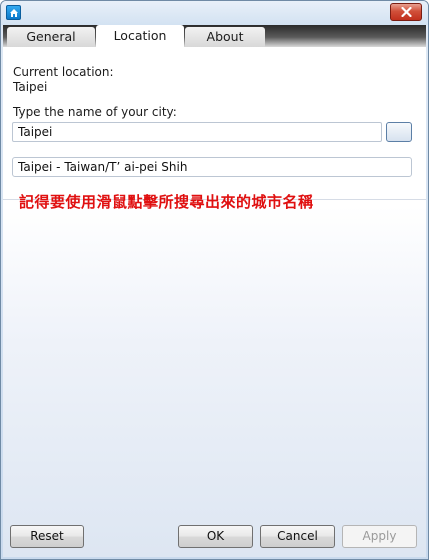 Image resolution: width=429 pixels, height=560 pixels. Describe the element at coordinates (399, 132) in the screenshot. I see `search-button` at that location.